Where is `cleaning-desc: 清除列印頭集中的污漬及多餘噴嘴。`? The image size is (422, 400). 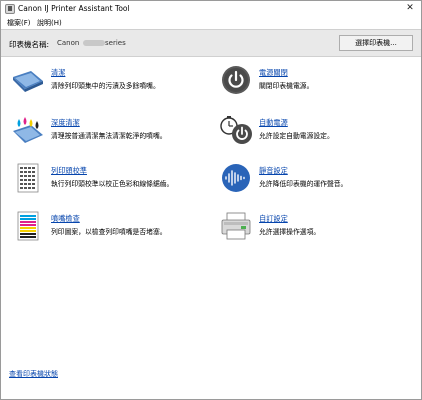
cleaning-desc: 清除列印頭集中的污漬及多餘噴嘴。 is located at coordinates (105, 86).